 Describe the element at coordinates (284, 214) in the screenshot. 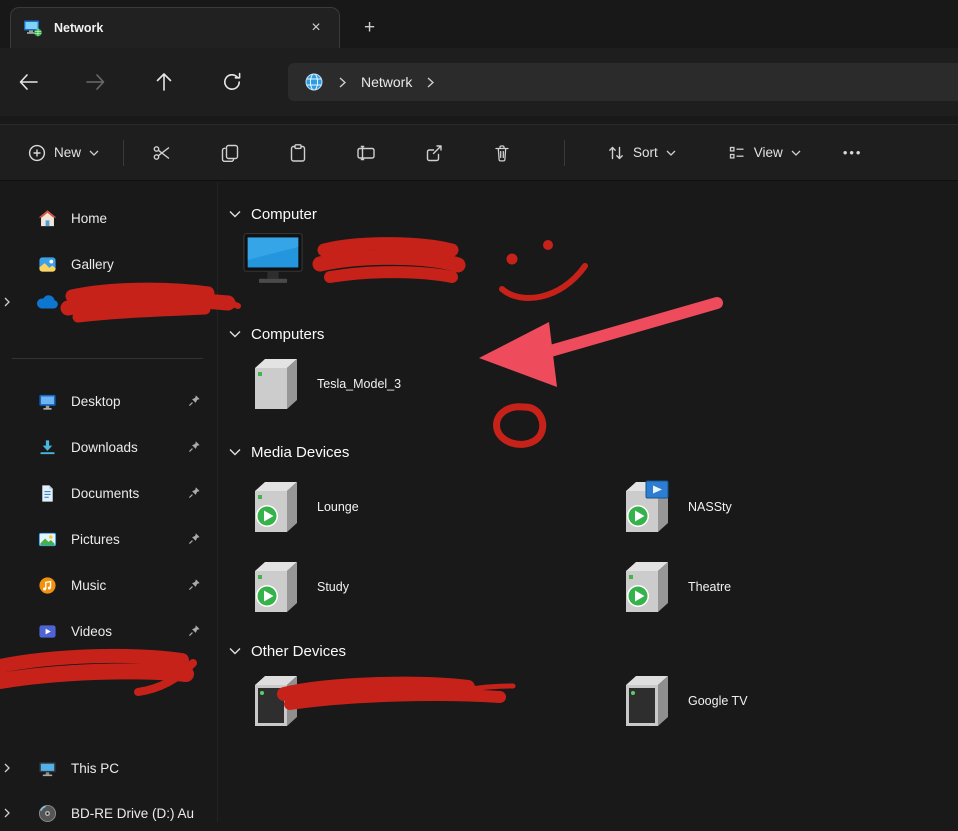

I see `section-title: Computer` at that location.